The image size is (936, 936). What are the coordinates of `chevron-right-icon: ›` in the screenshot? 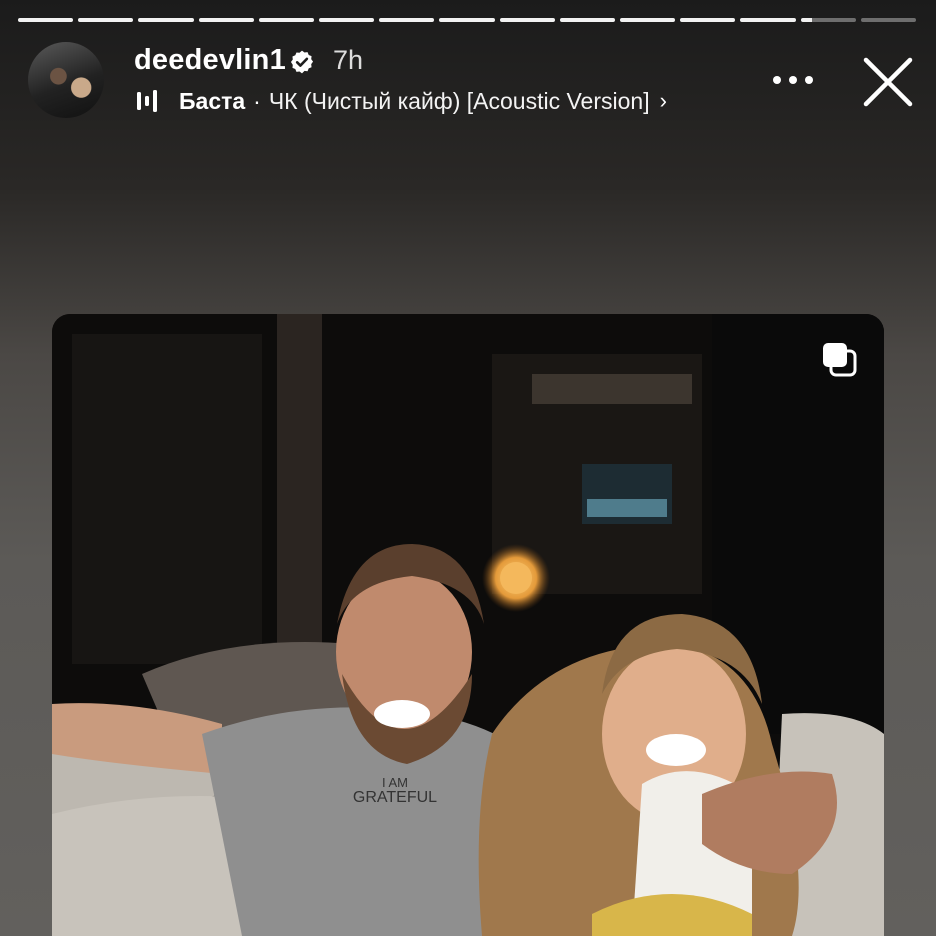 It's located at (663, 100).